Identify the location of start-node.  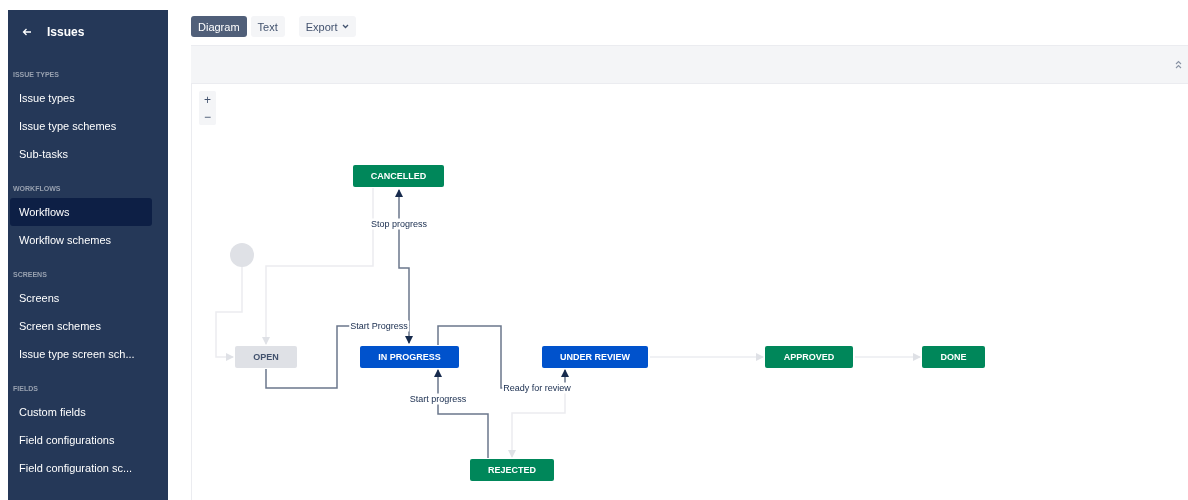
(242, 255).